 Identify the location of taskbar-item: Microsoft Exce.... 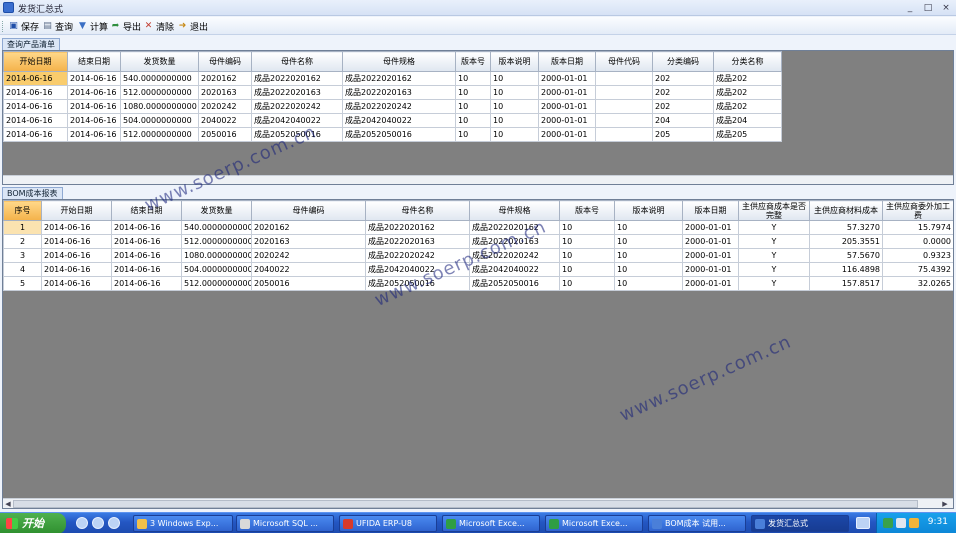
(491, 523).